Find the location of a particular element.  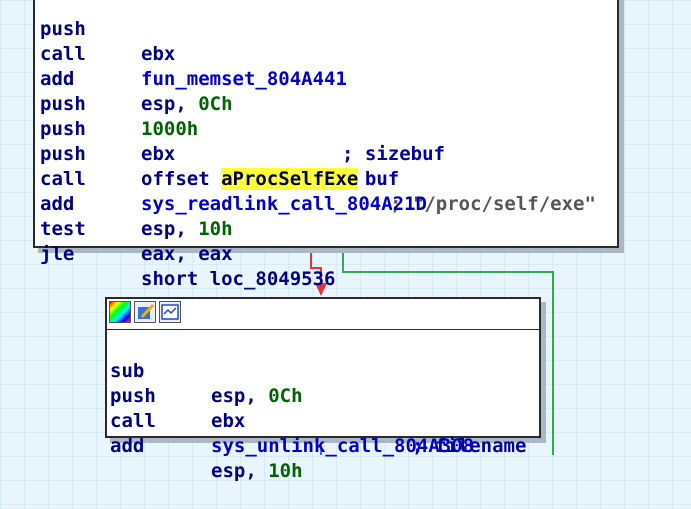

operand-immediate: 1000h is located at coordinates (170, 129).